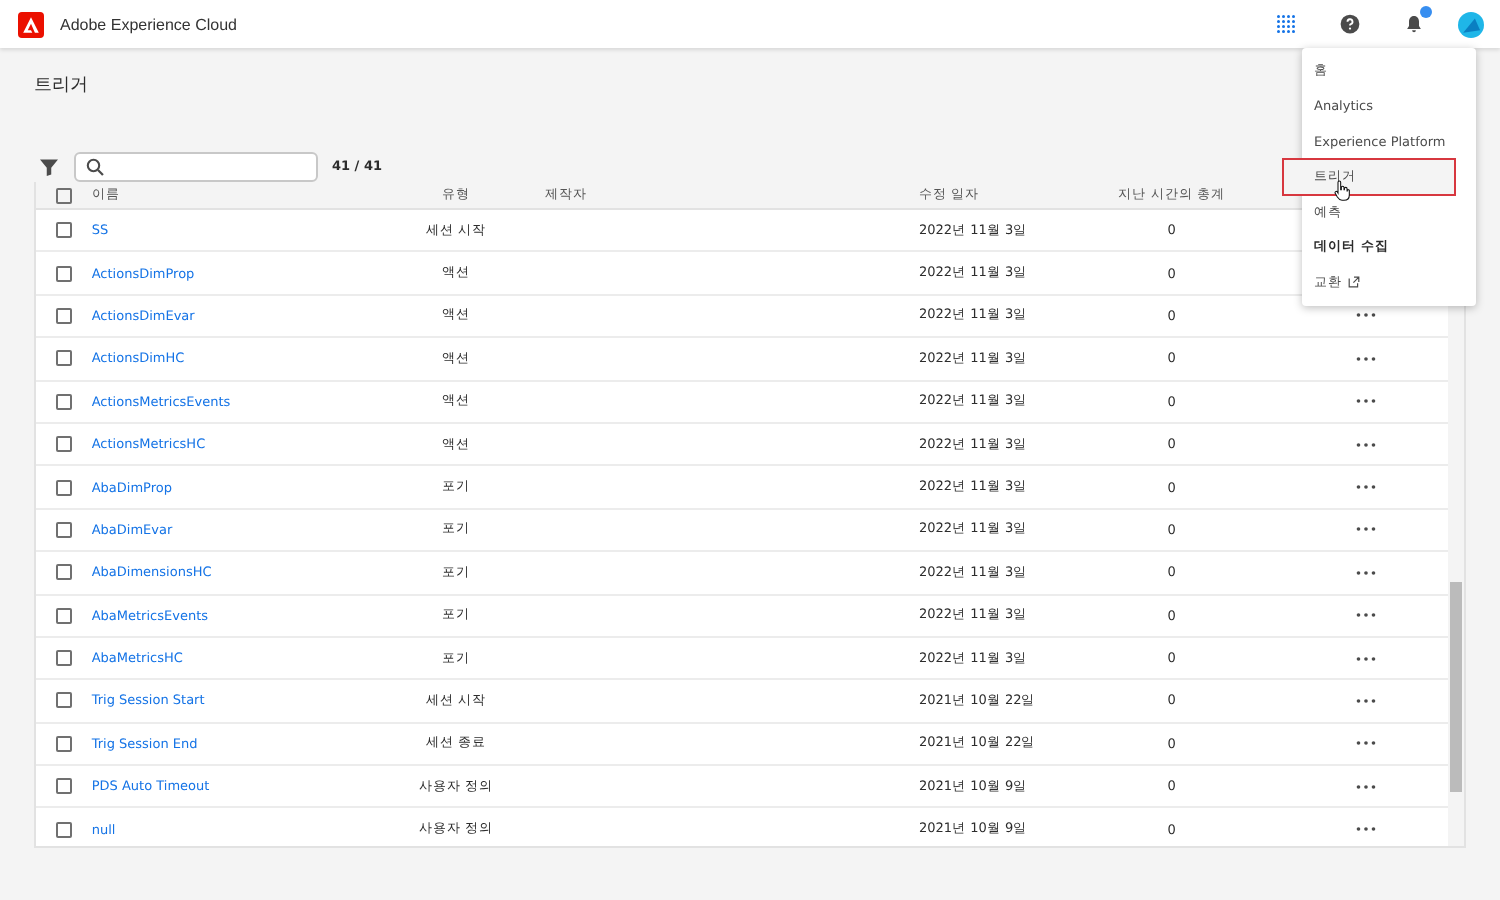 This screenshot has height=900, width=1500. What do you see at coordinates (1286, 24) in the screenshot?
I see `app-grid-icon` at bounding box center [1286, 24].